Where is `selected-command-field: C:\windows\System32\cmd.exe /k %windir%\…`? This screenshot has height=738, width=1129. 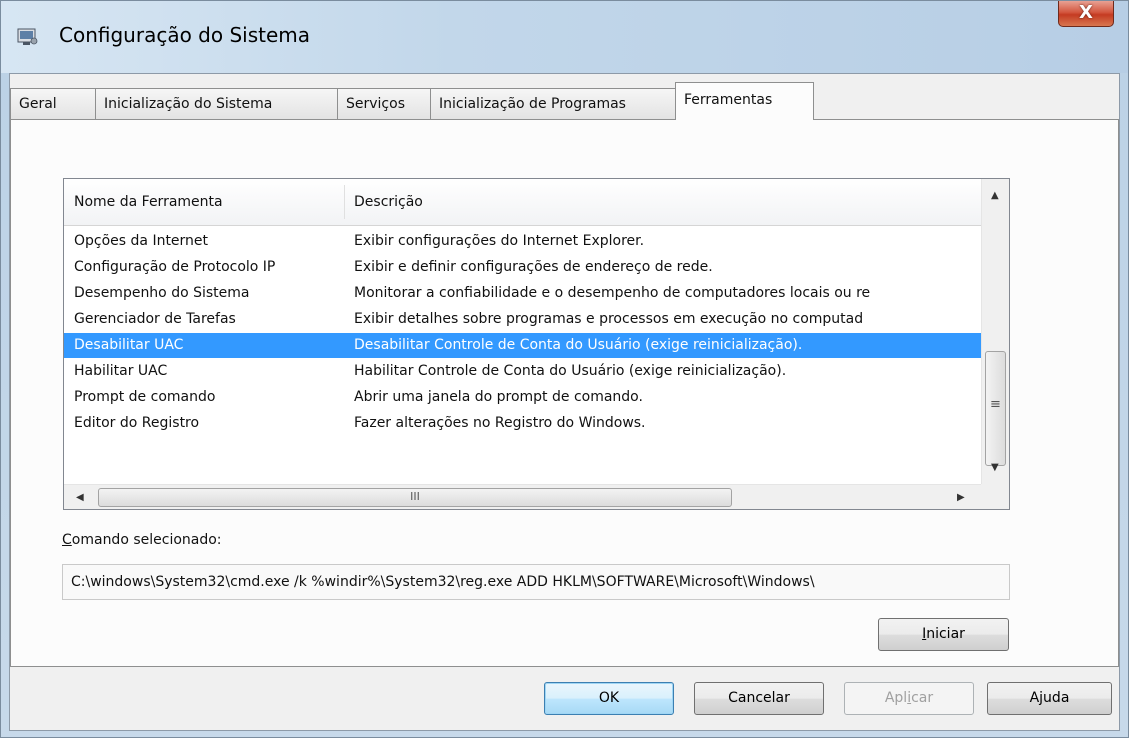
selected-command-field: C:\windows\System32\cmd.exe /k %windir%\… is located at coordinates (536, 582).